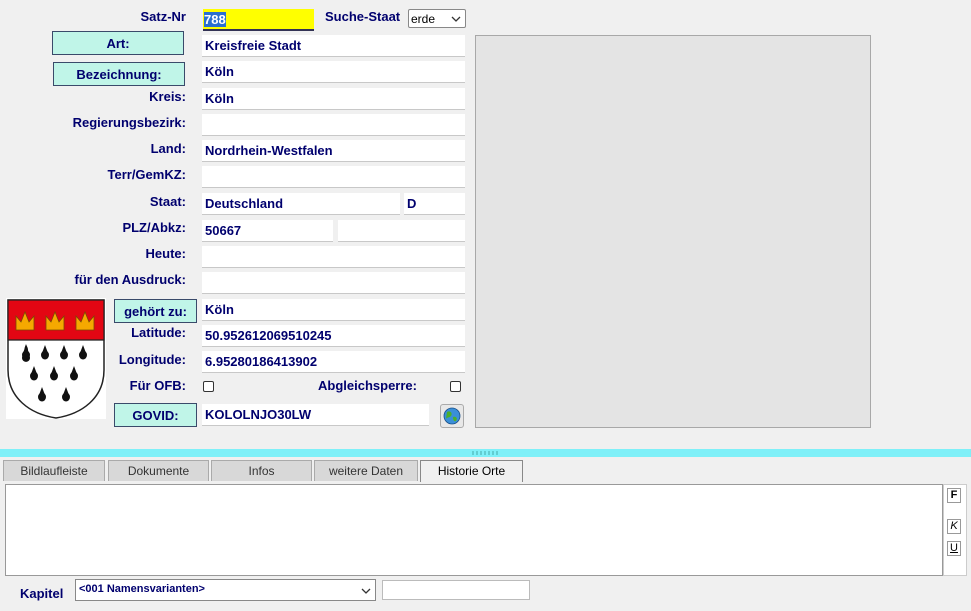 This screenshot has height=611, width=971. I want to click on bold-button: F, so click(954, 495).